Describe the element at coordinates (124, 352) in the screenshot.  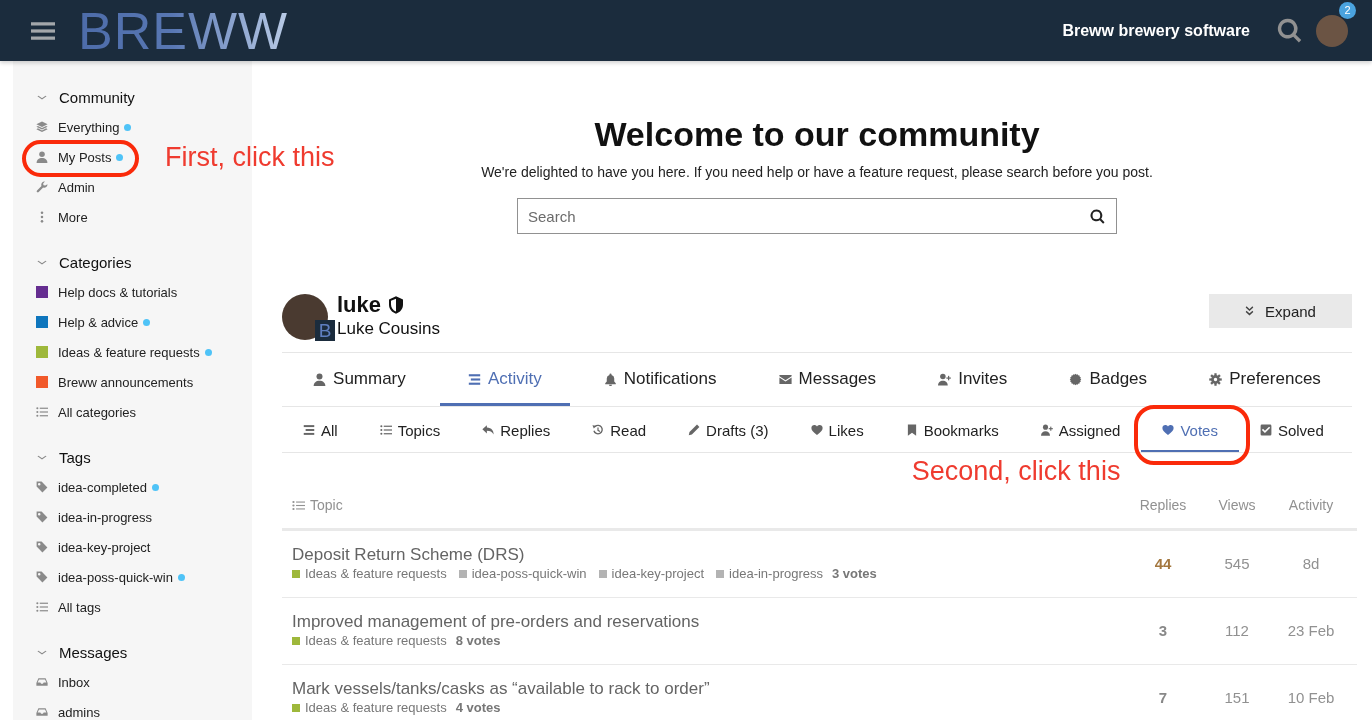
I see `sidebar-link: Ideas & feature requests` at that location.